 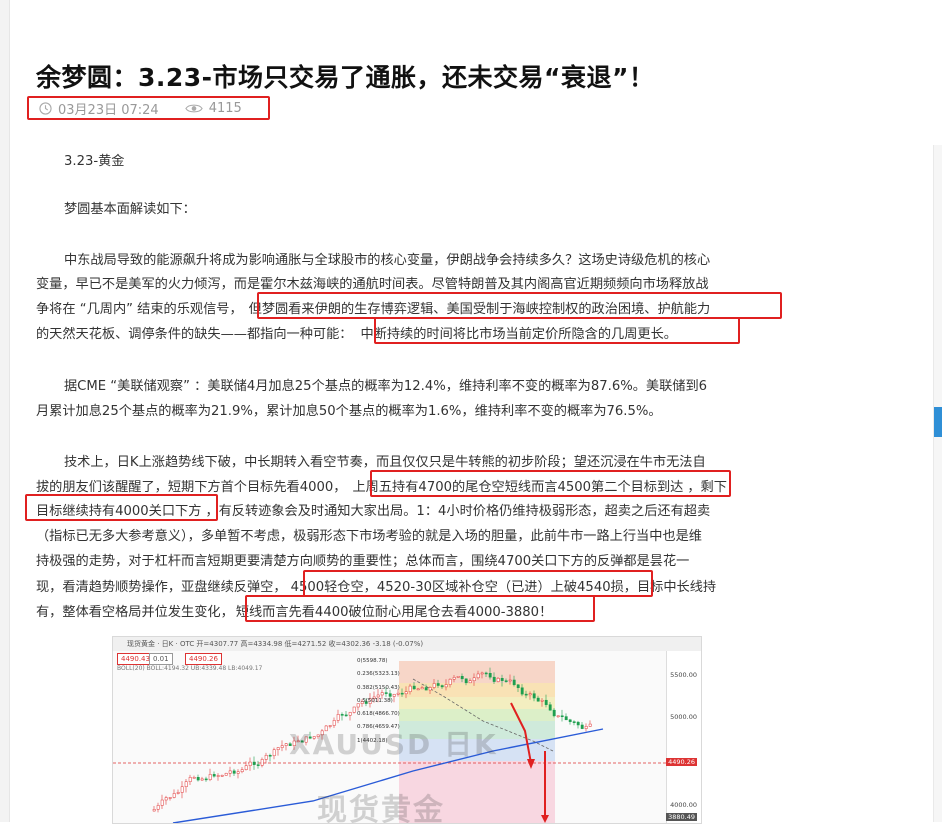 I want to click on fib-label: 0.5(5011.38), so click(x=375, y=700).